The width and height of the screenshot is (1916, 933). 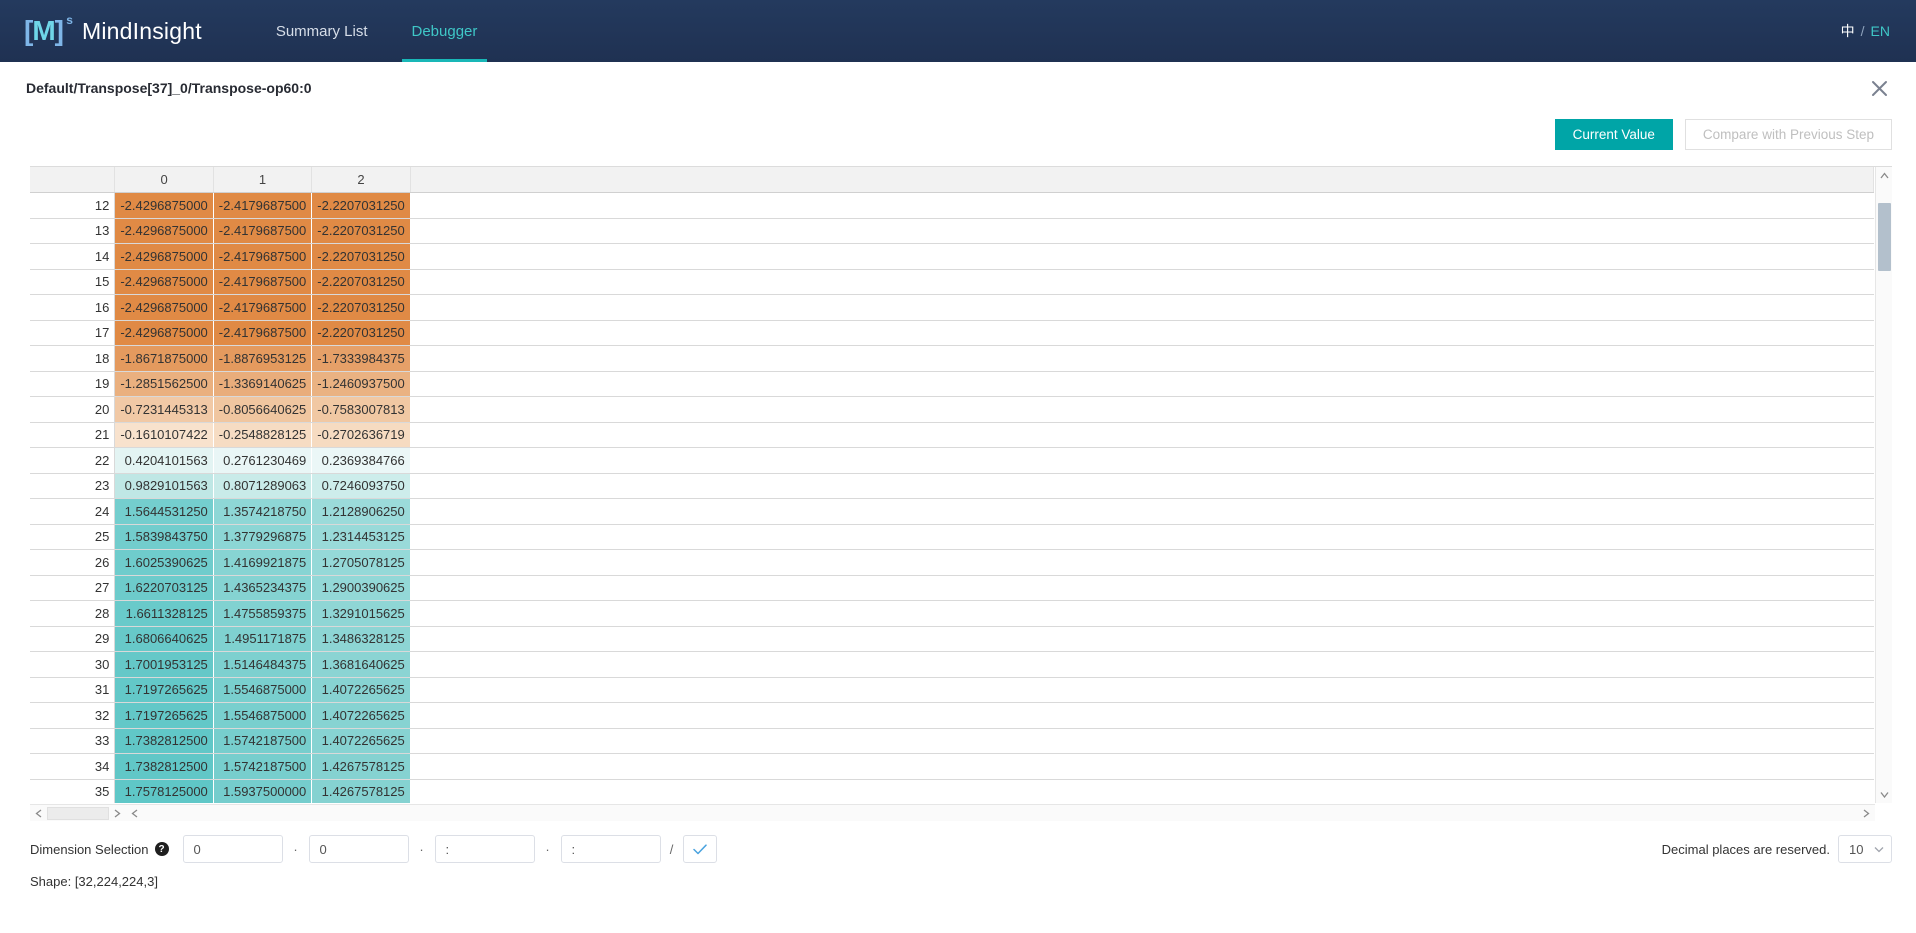 What do you see at coordinates (73, 256) in the screenshot?
I see `row-header: 14` at bounding box center [73, 256].